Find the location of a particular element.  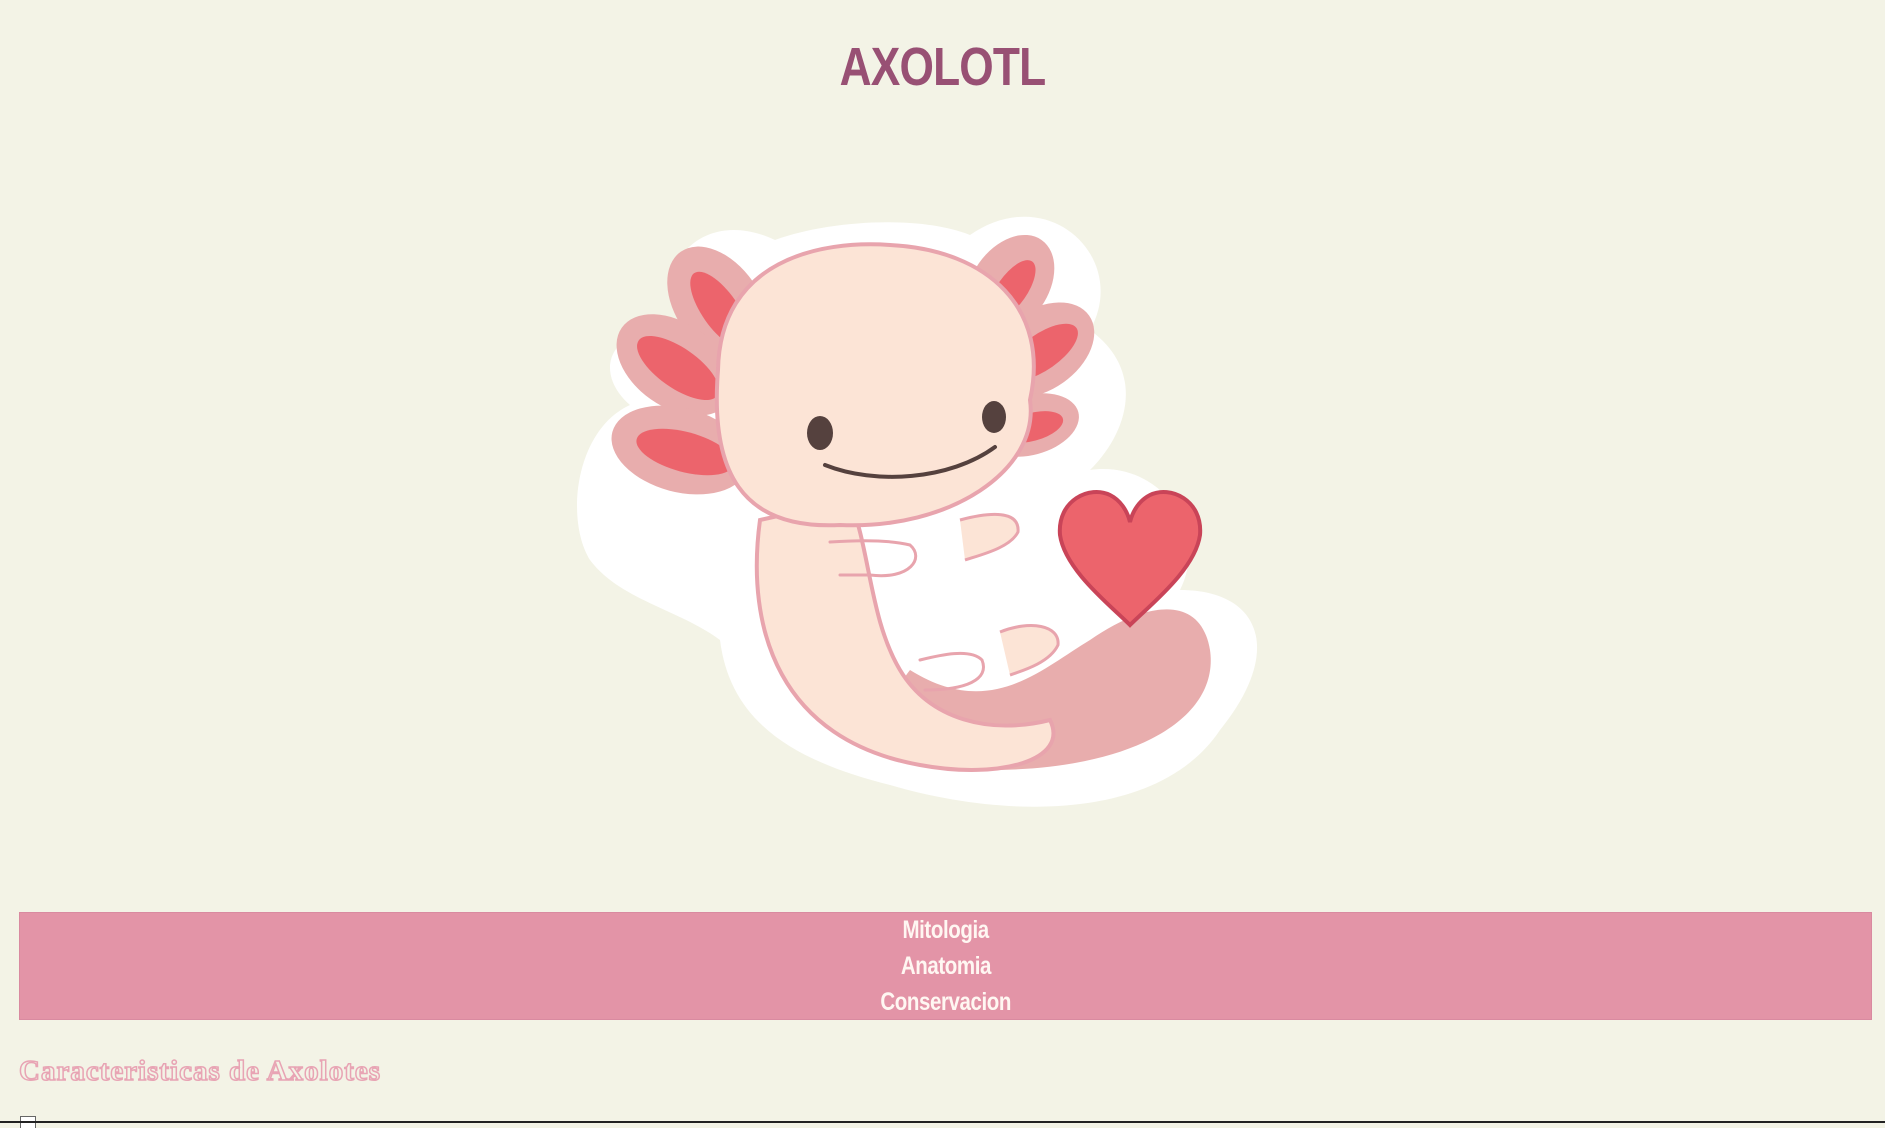

section-title: Caracteristicas de Axolotes is located at coordinates (200, 1071).